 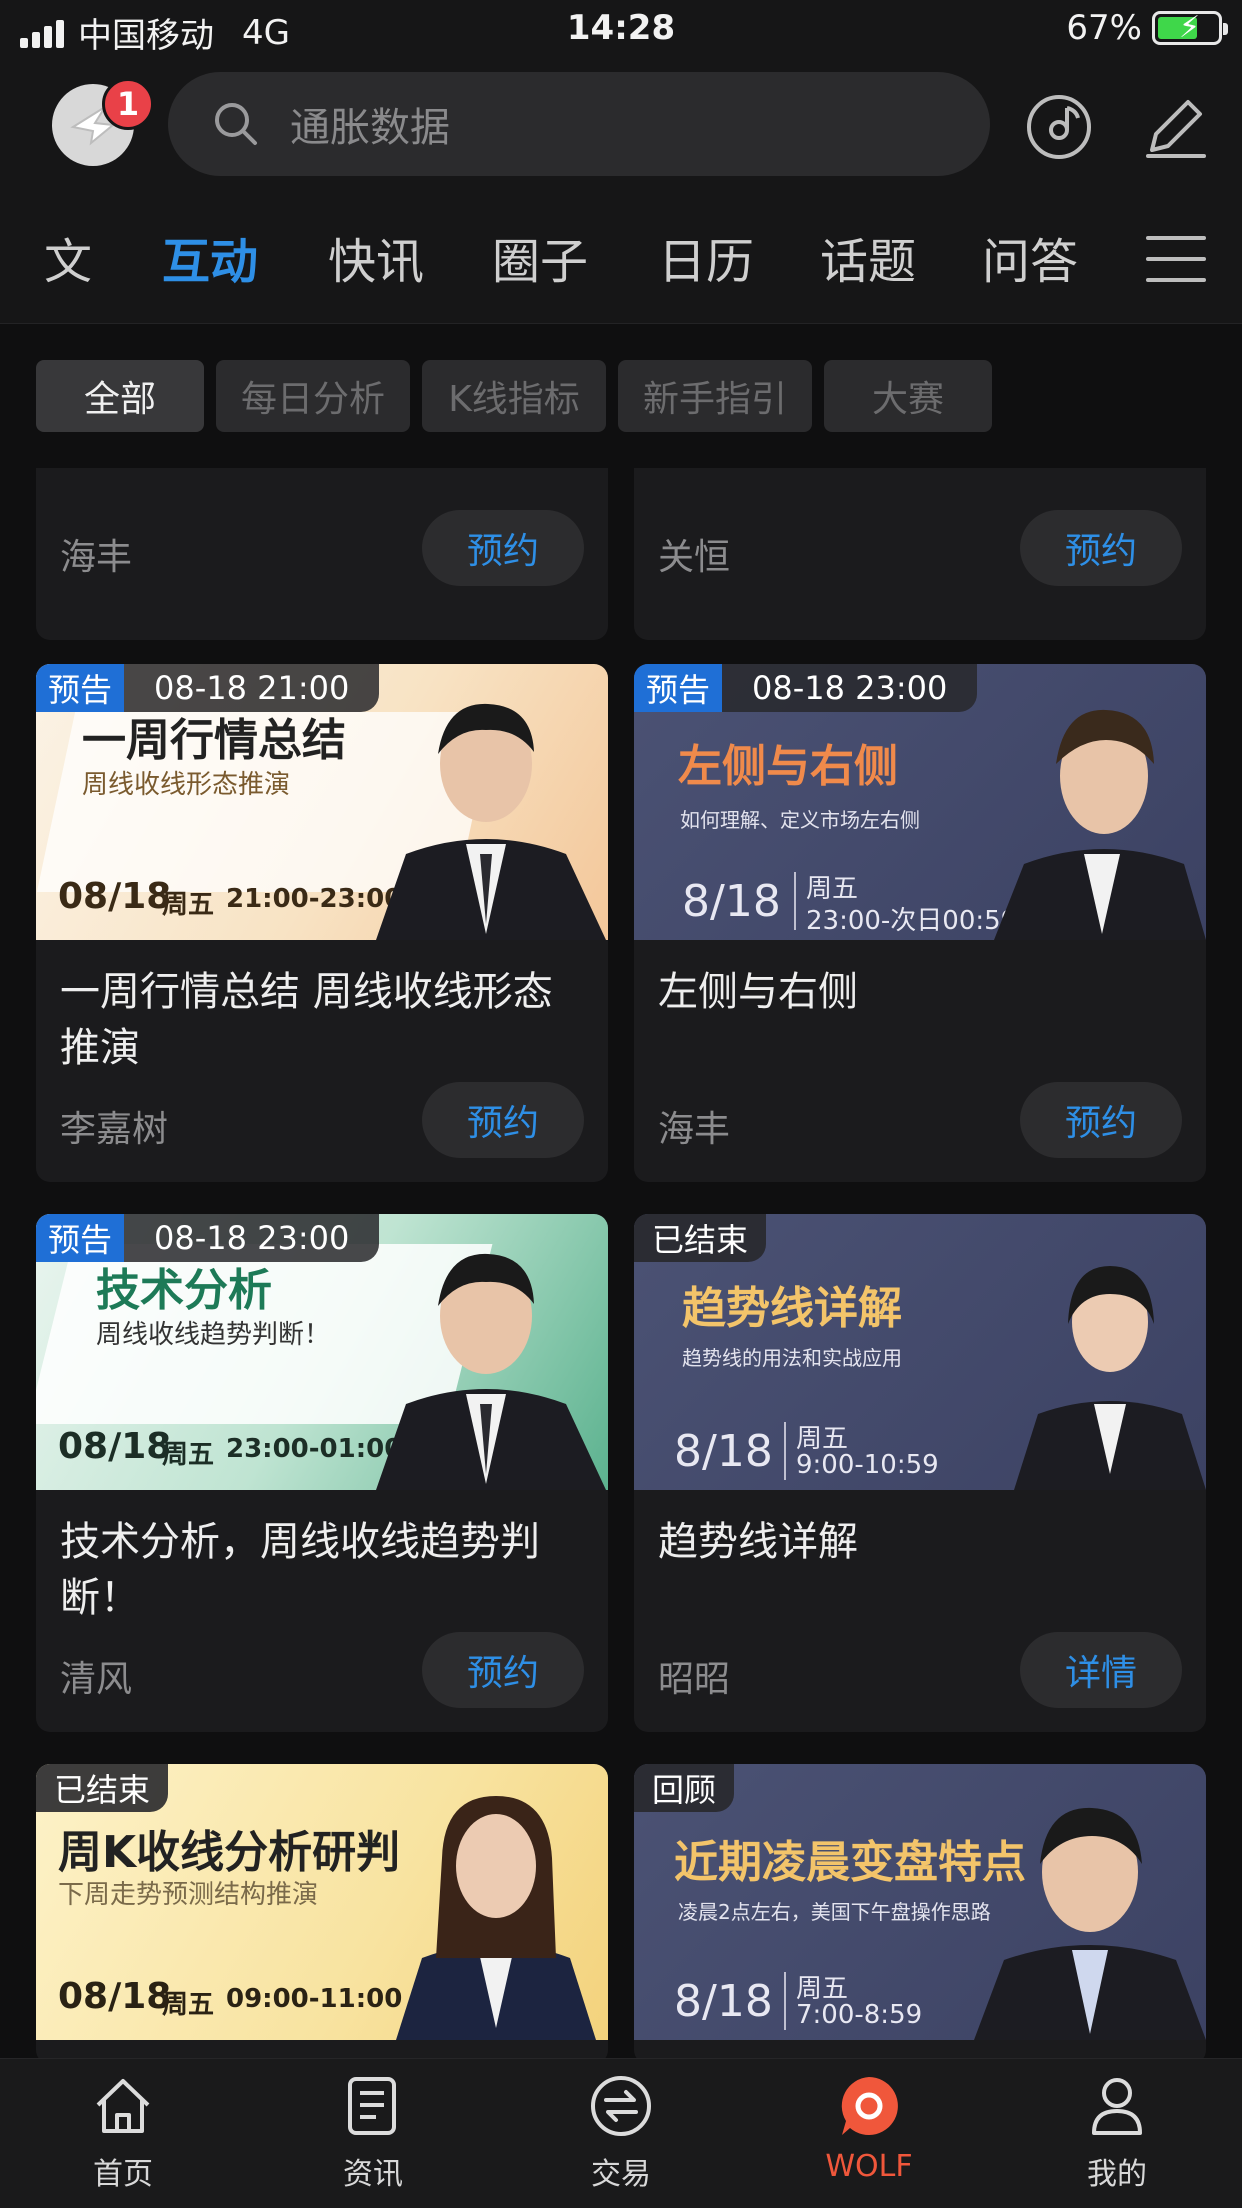 I want to click on music-disc-icon, so click(x=1059, y=127).